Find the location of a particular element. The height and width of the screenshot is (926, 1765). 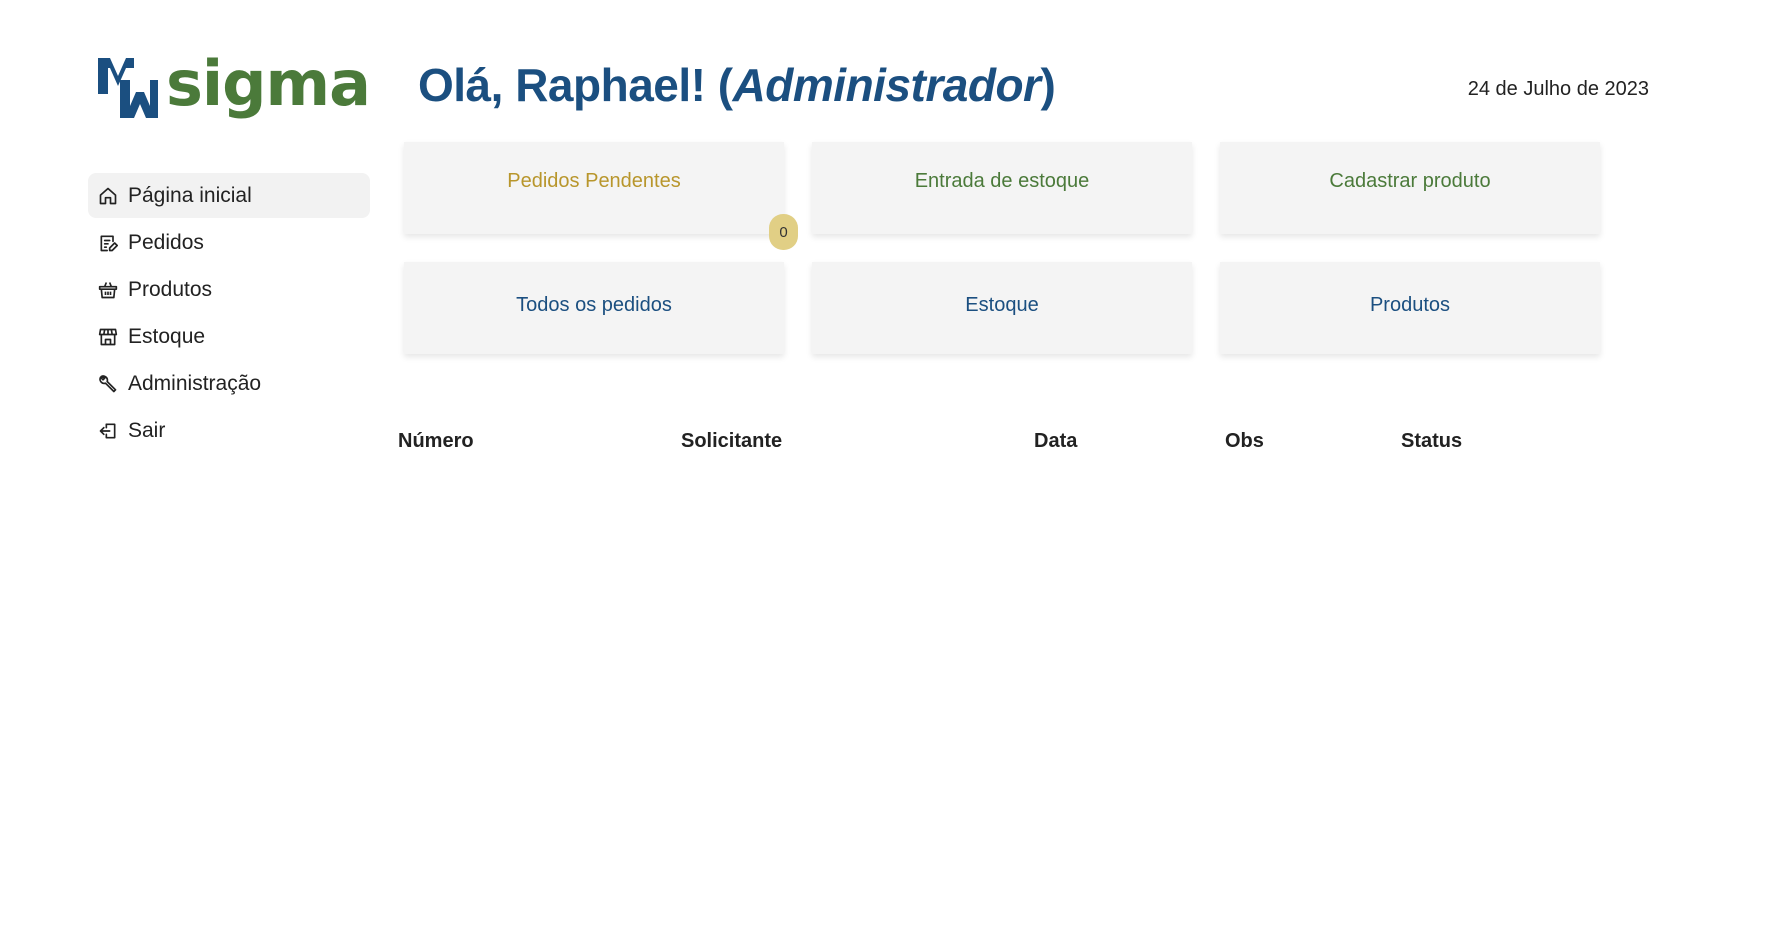

card-label: Produtos is located at coordinates (1410, 304).